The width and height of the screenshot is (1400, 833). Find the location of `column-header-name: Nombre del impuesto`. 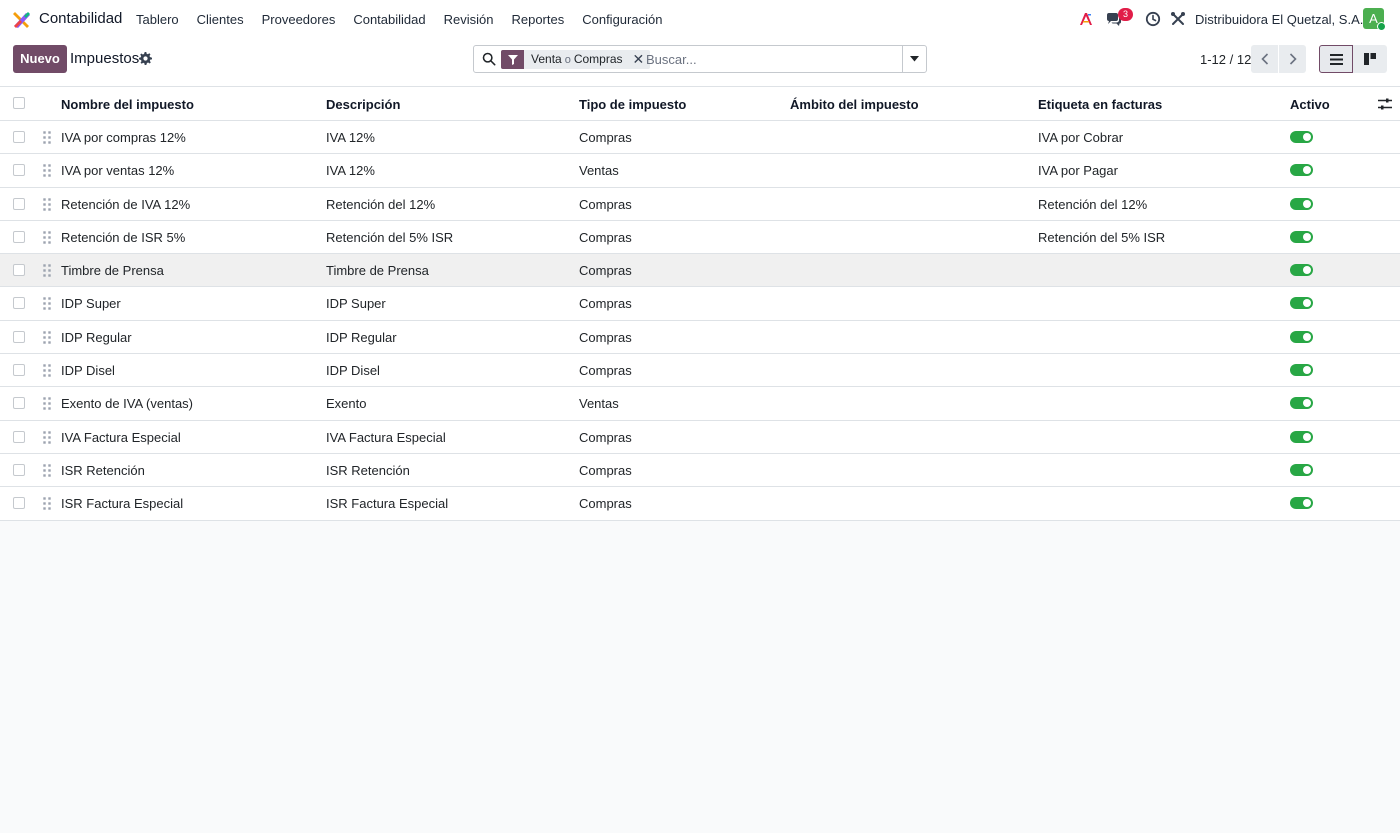

column-header-name: Nombre del impuesto is located at coordinates (127, 104).